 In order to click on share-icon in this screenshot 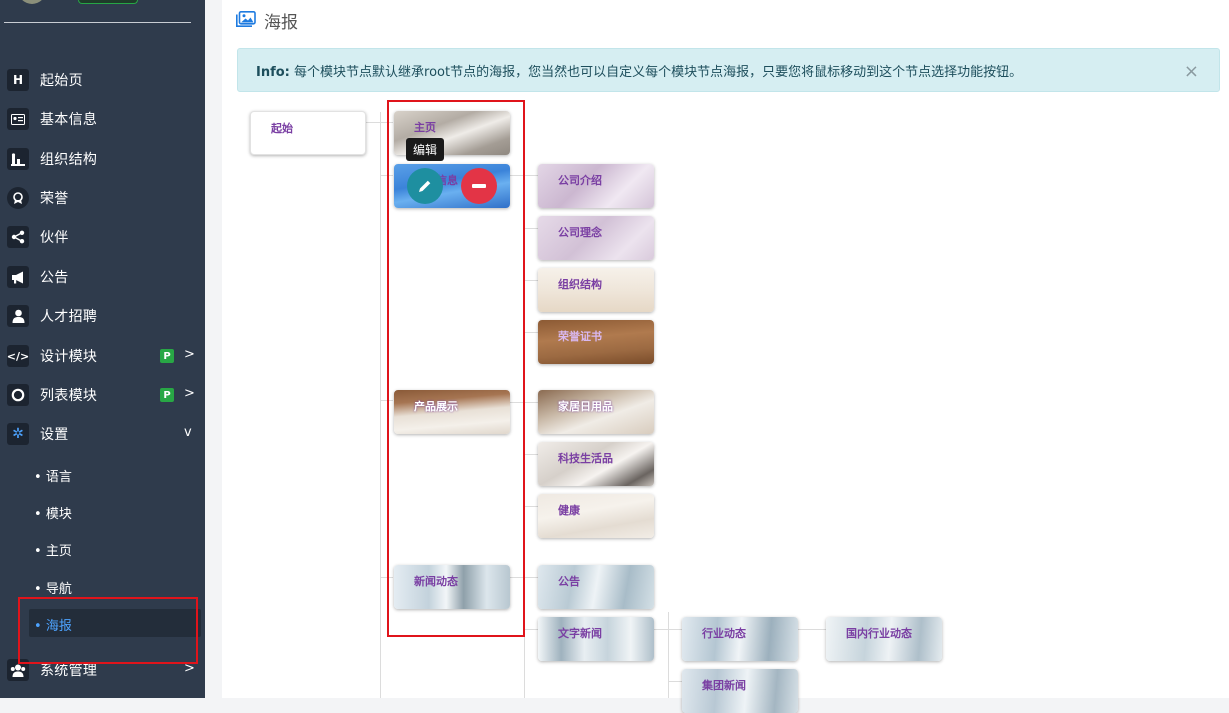, I will do `click(18, 237)`.